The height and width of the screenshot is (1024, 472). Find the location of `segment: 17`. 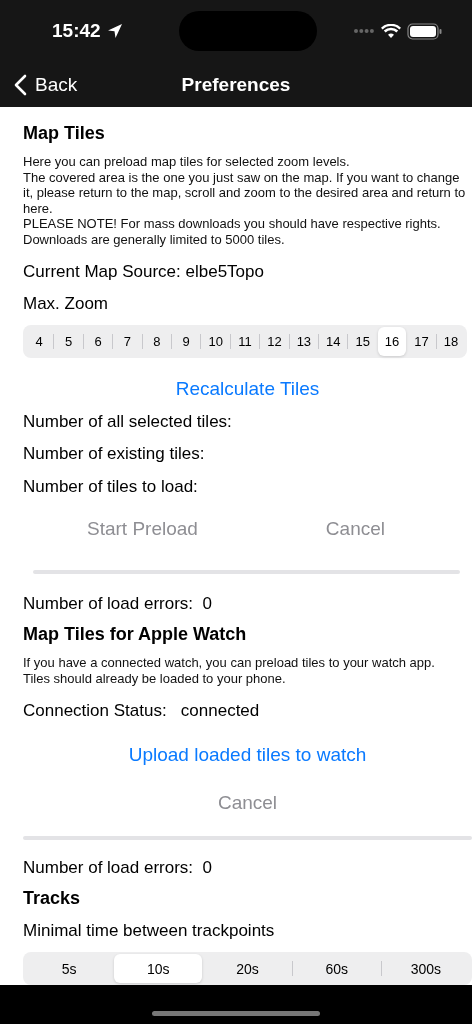

segment: 17 is located at coordinates (421, 341).